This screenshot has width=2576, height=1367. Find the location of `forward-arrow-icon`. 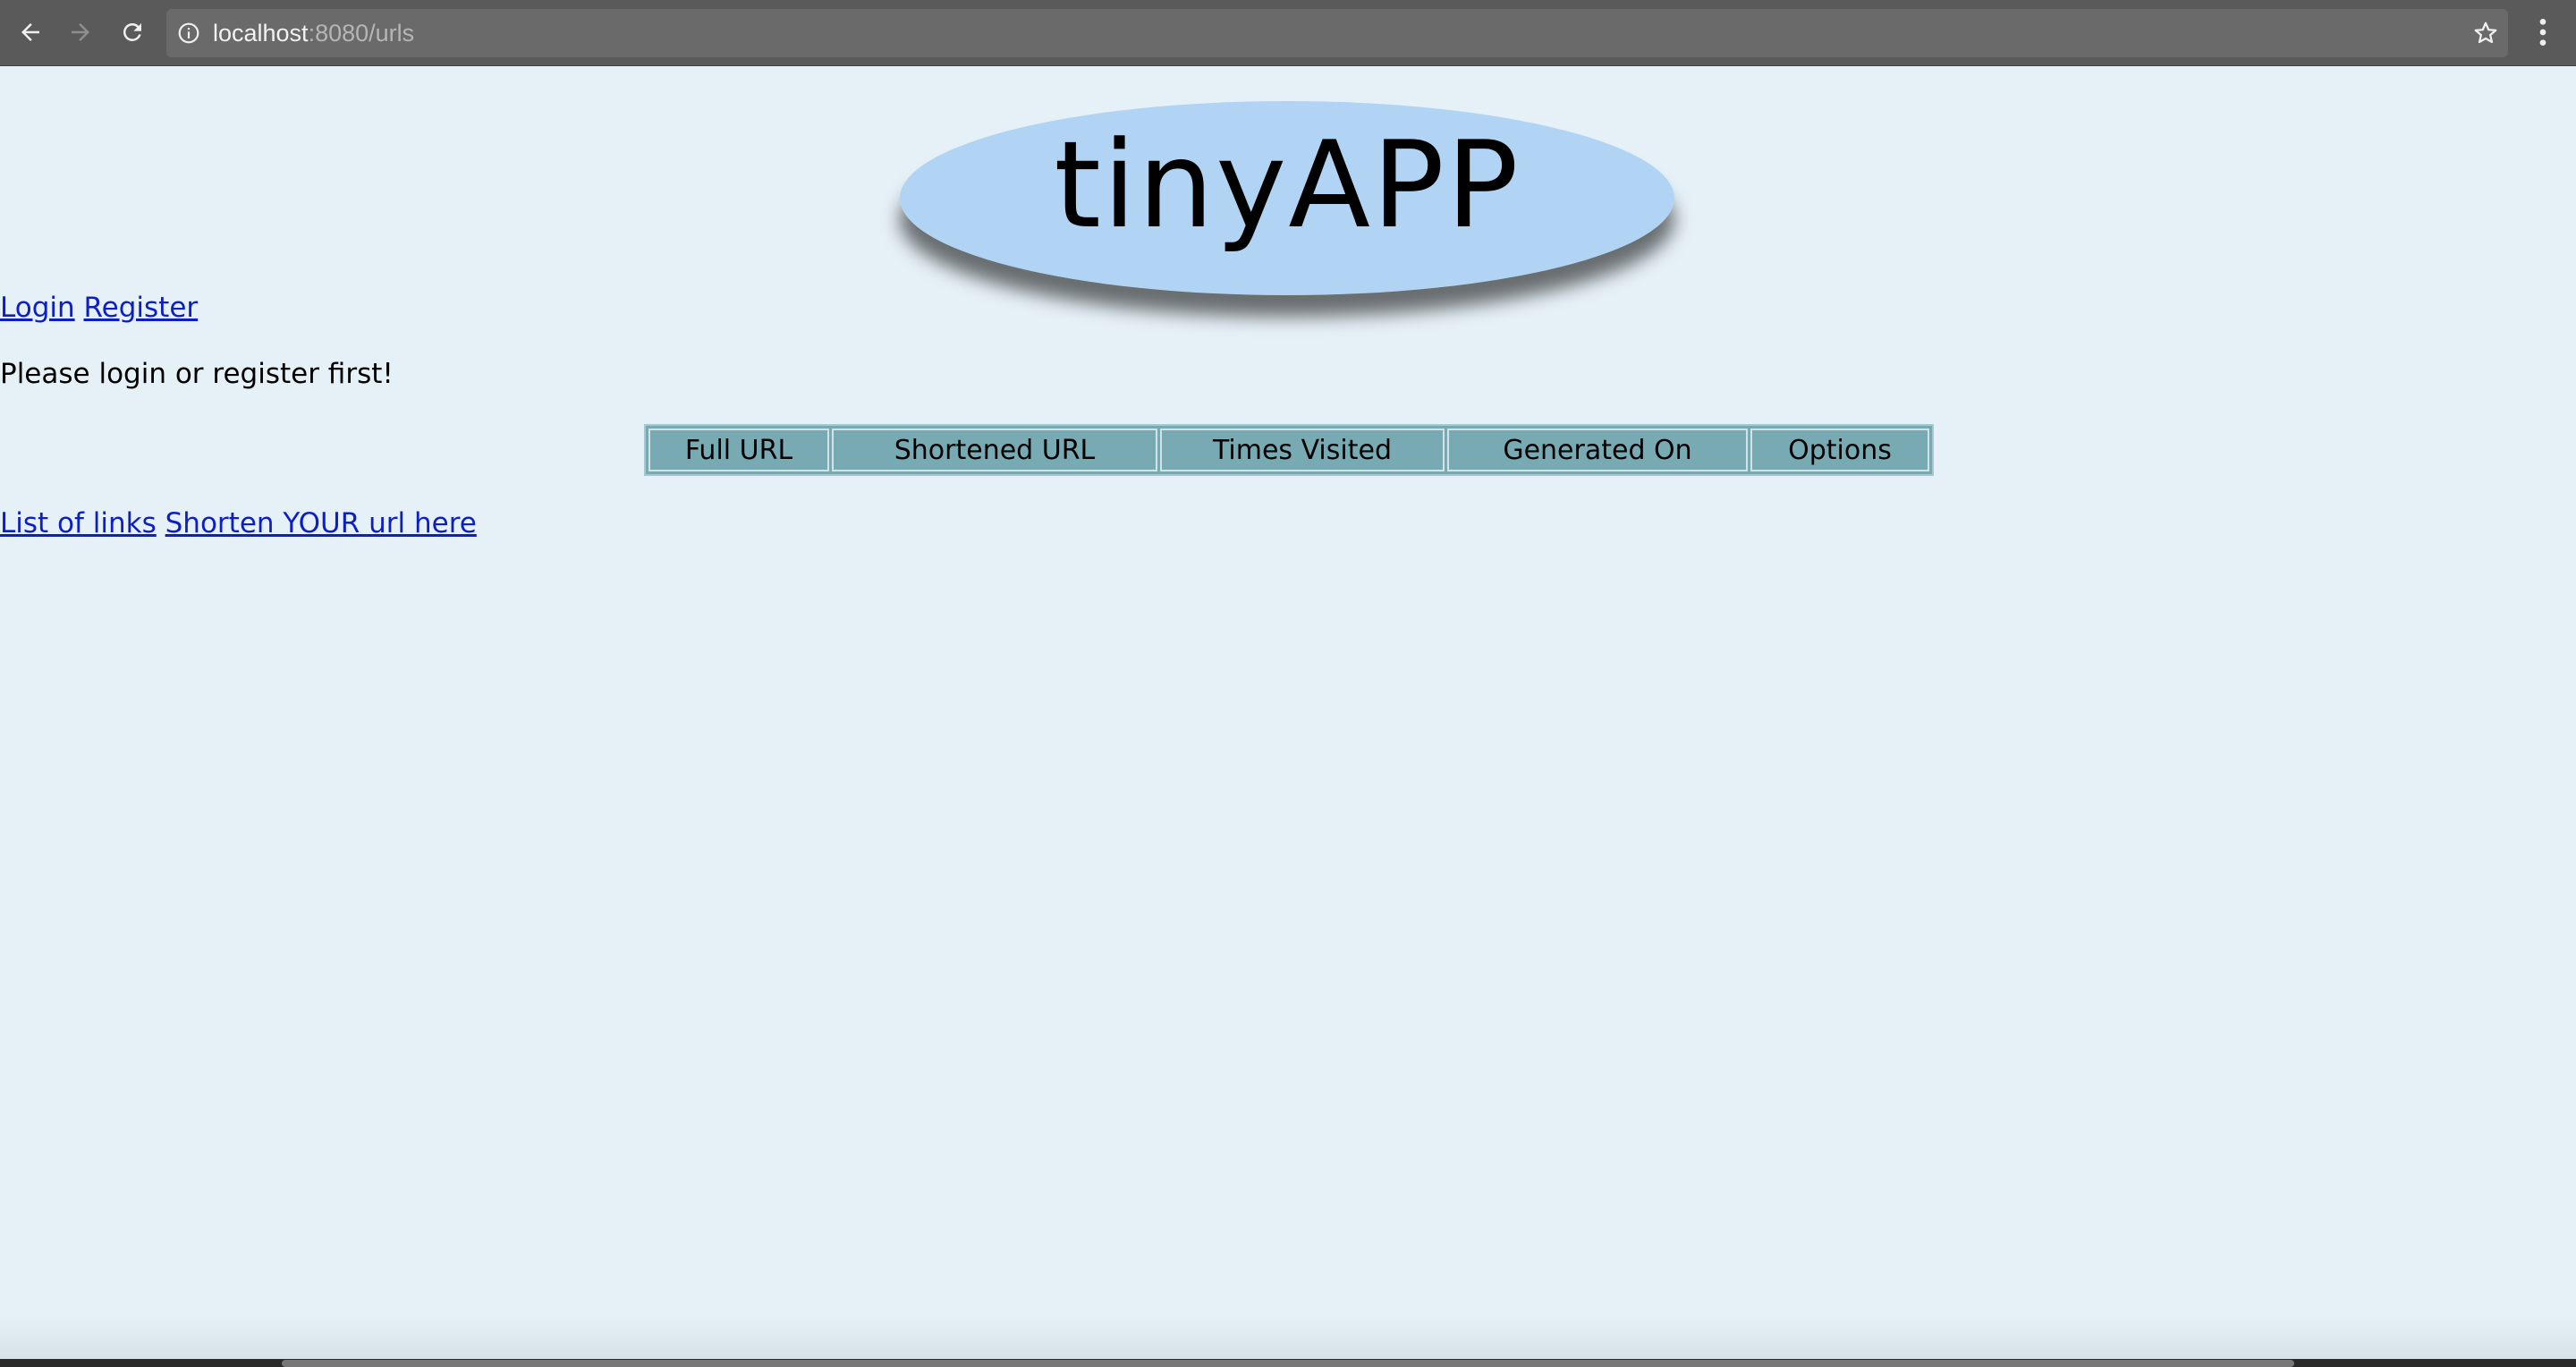

forward-arrow-icon is located at coordinates (80, 32).